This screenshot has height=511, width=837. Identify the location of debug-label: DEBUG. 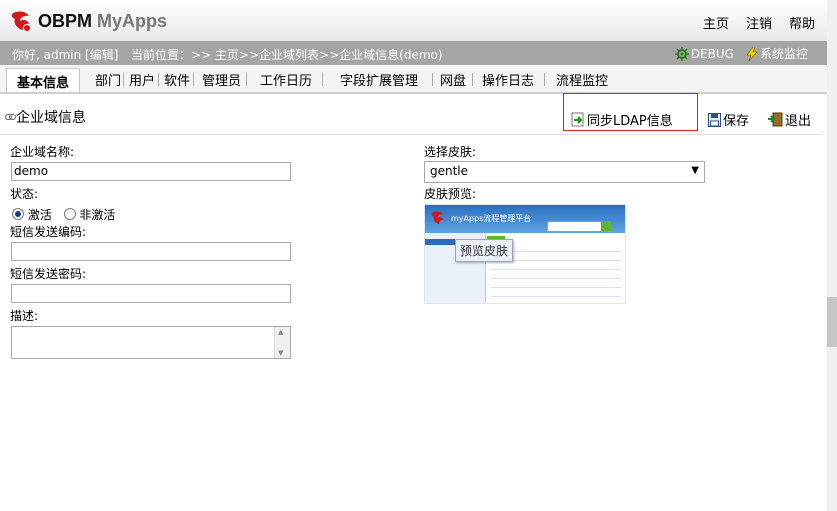
(712, 53).